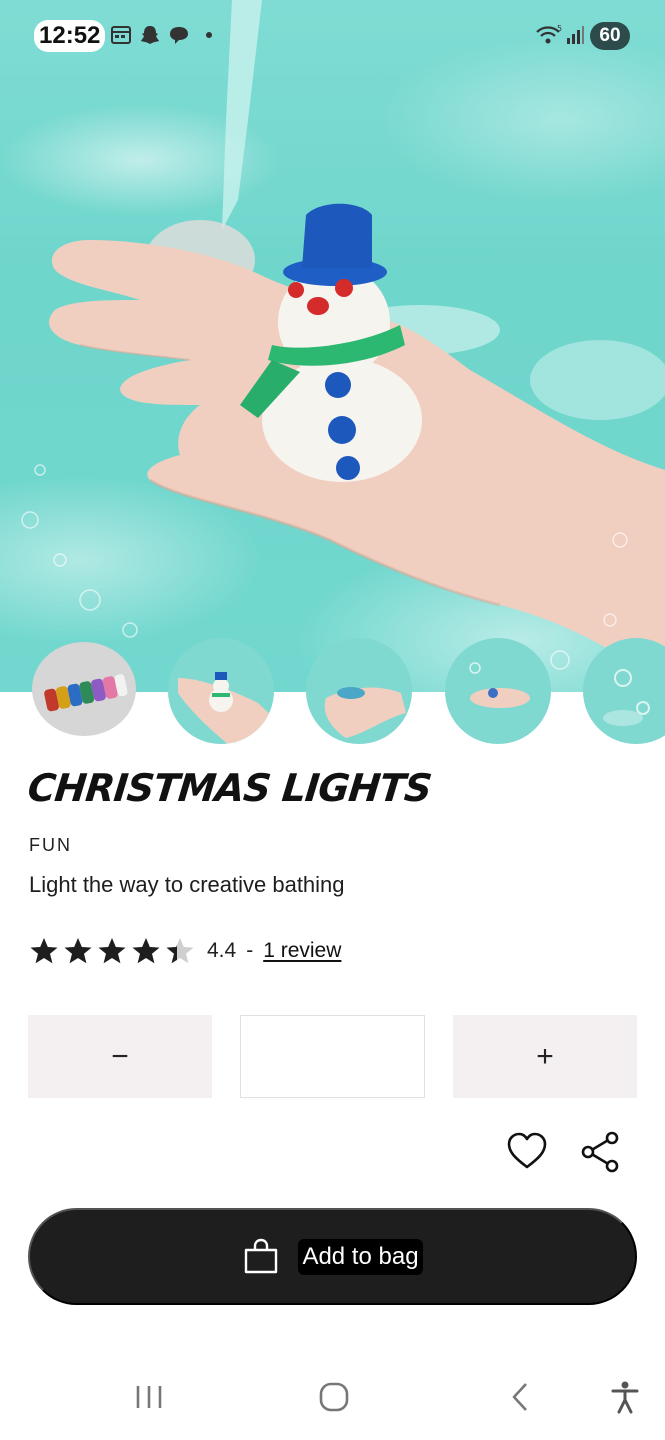 The height and width of the screenshot is (1440, 665). I want to click on hand-bubbles-thumb-image, so click(499, 685).